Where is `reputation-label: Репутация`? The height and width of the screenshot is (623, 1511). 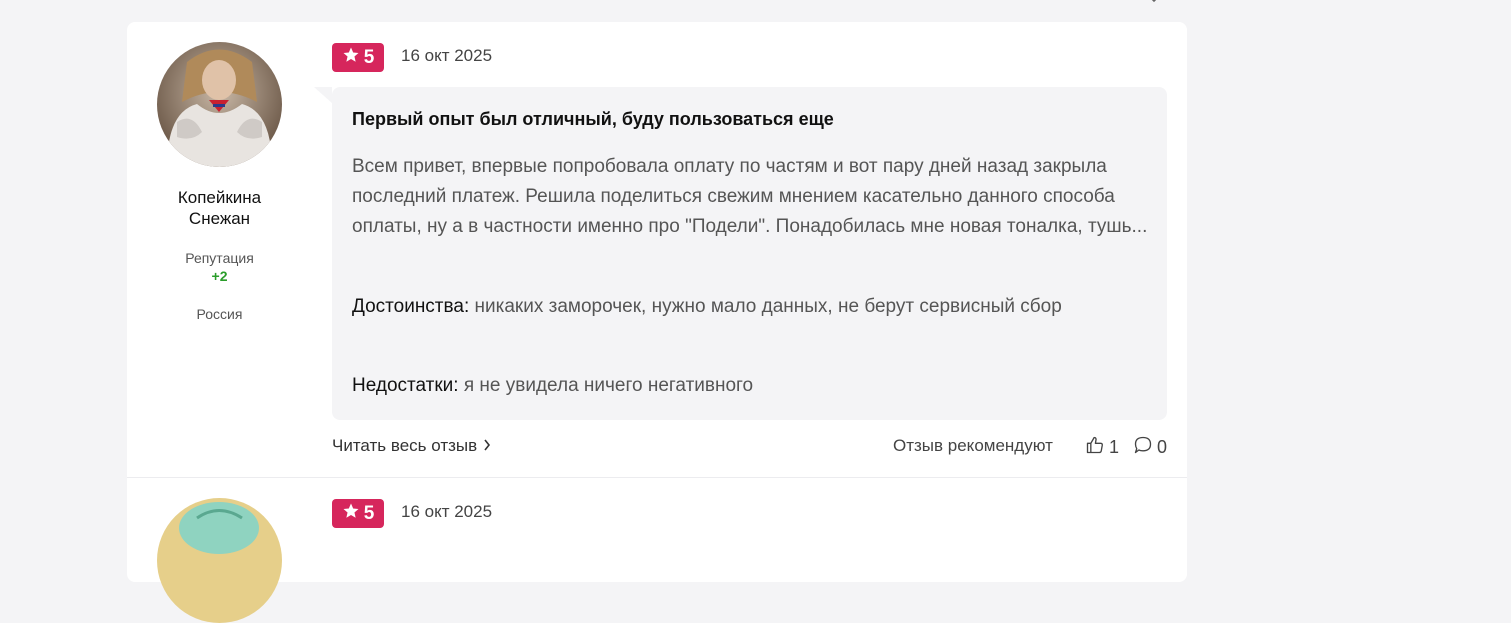 reputation-label: Репутация is located at coordinates (219, 258).